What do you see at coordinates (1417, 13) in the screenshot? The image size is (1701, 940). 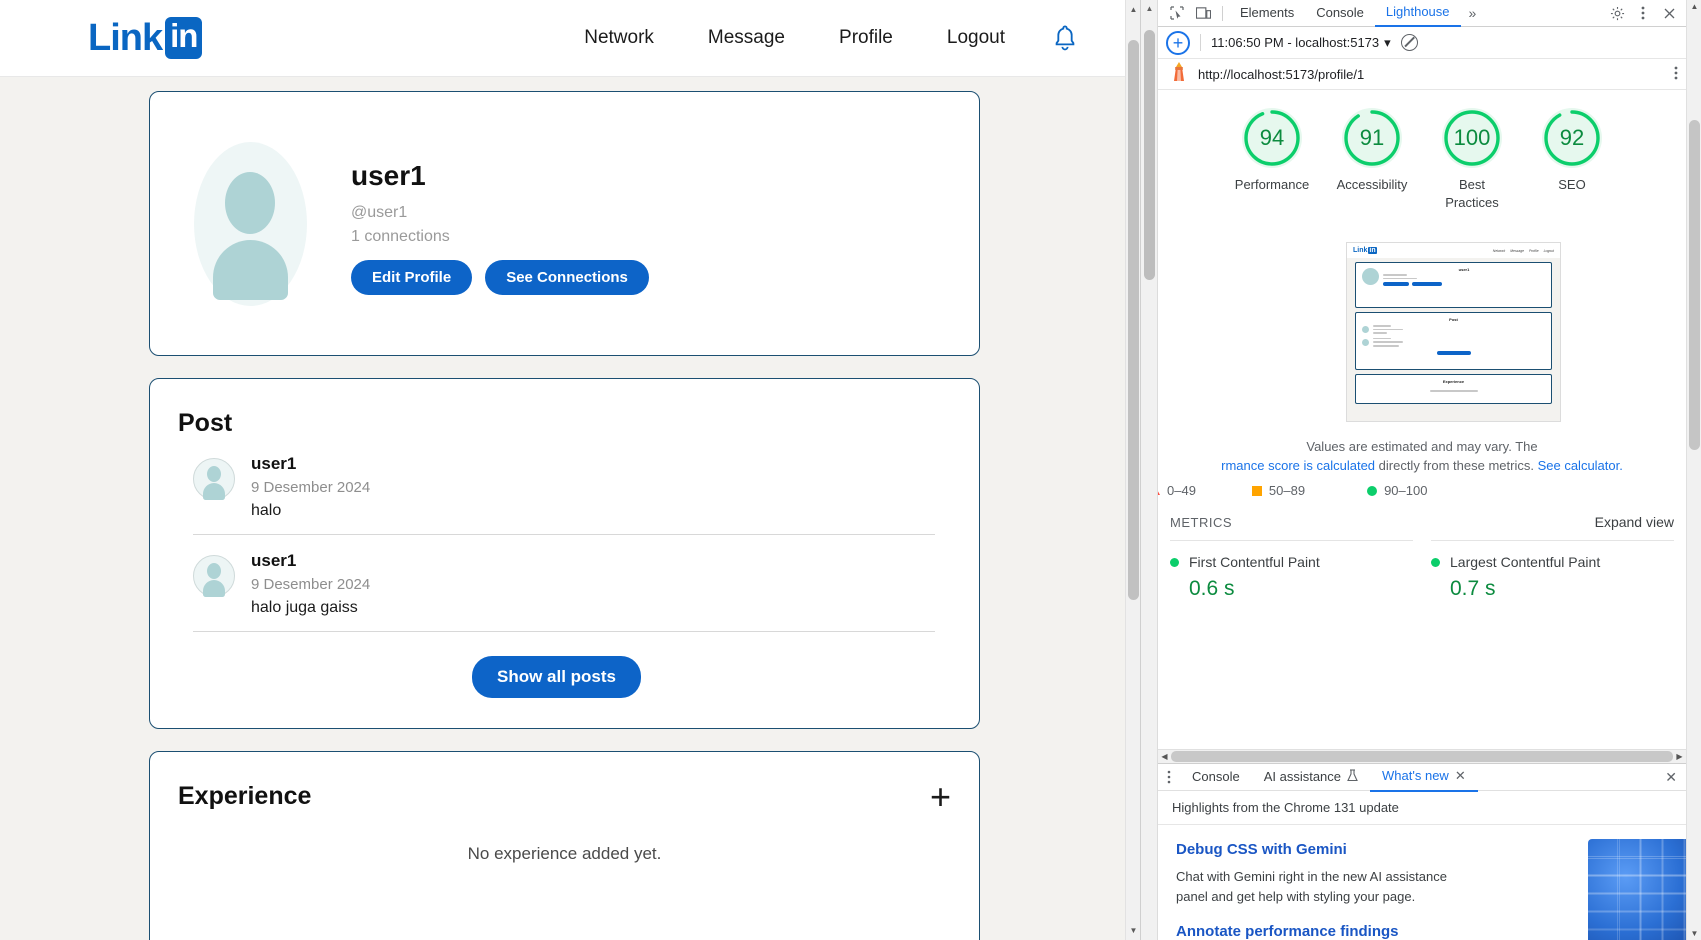 I see `tab-lighthouse: Lighthouse` at bounding box center [1417, 13].